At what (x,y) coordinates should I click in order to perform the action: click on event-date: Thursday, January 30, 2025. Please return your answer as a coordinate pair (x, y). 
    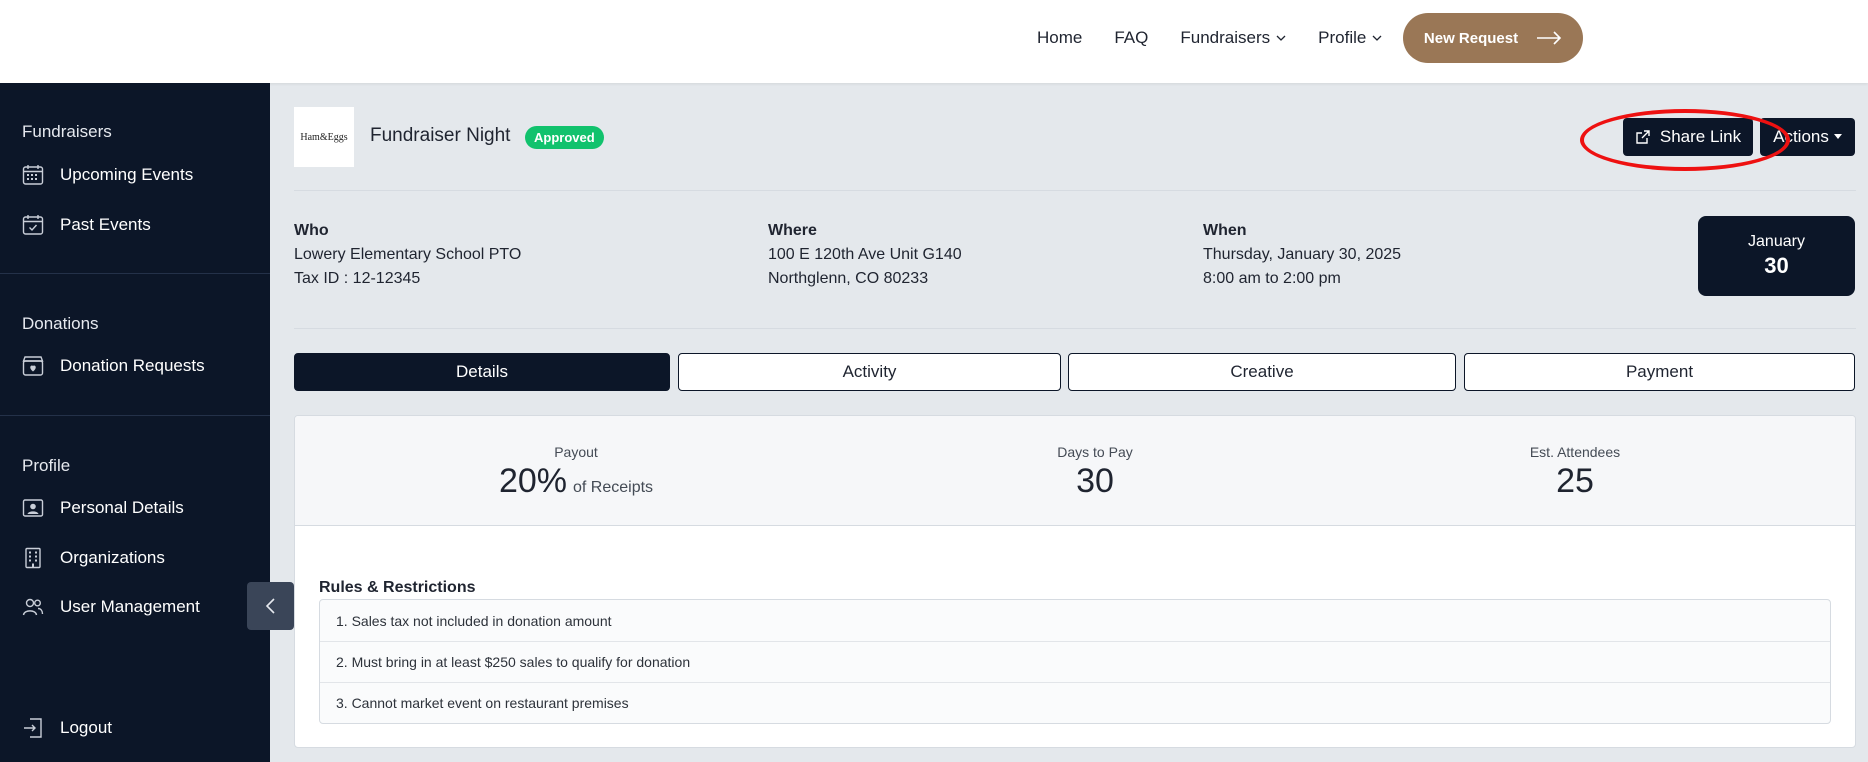
    Looking at the image, I should click on (1302, 254).